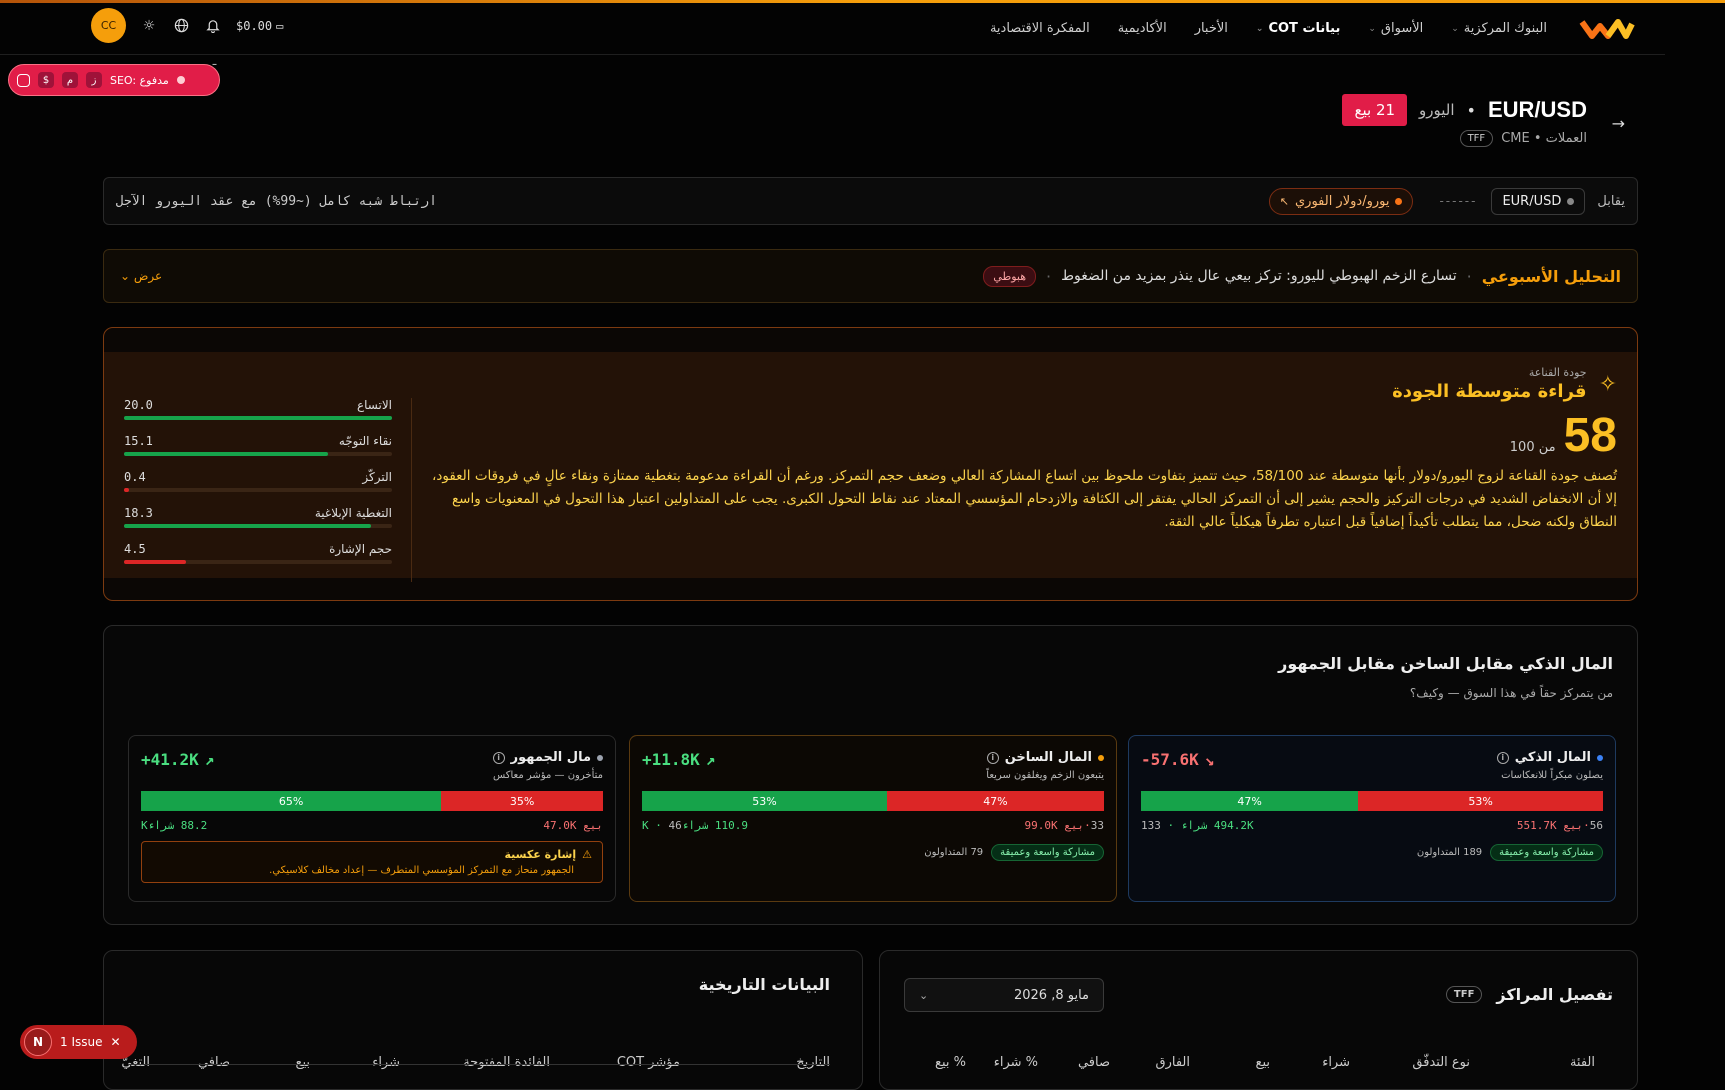 This screenshot has height=1090, width=1725. Describe the element at coordinates (1045, 775) in the screenshot. I see `group-subtitle: يتبعون الزخم ويغلقون سريعاً` at that location.